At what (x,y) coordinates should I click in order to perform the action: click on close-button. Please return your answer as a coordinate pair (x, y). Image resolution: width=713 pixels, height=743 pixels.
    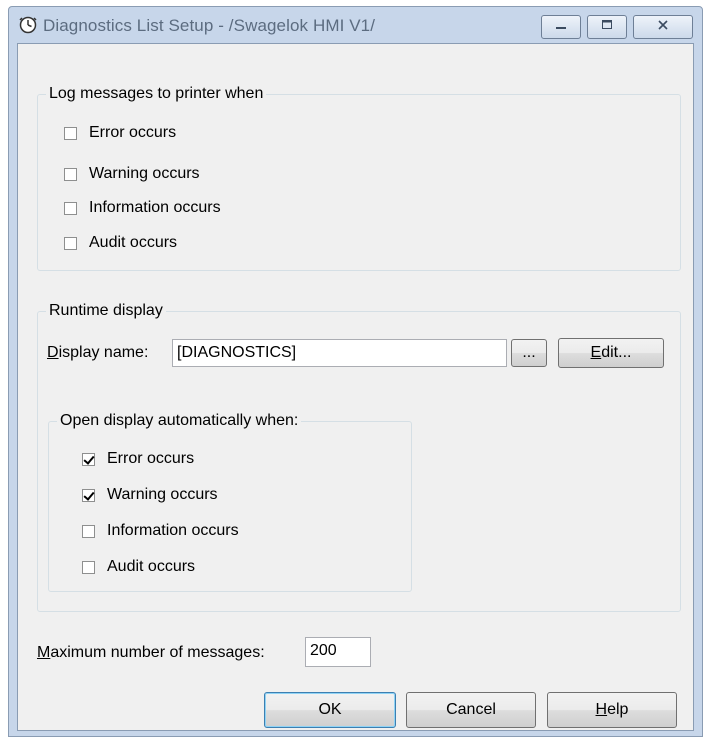
    Looking at the image, I should click on (663, 27).